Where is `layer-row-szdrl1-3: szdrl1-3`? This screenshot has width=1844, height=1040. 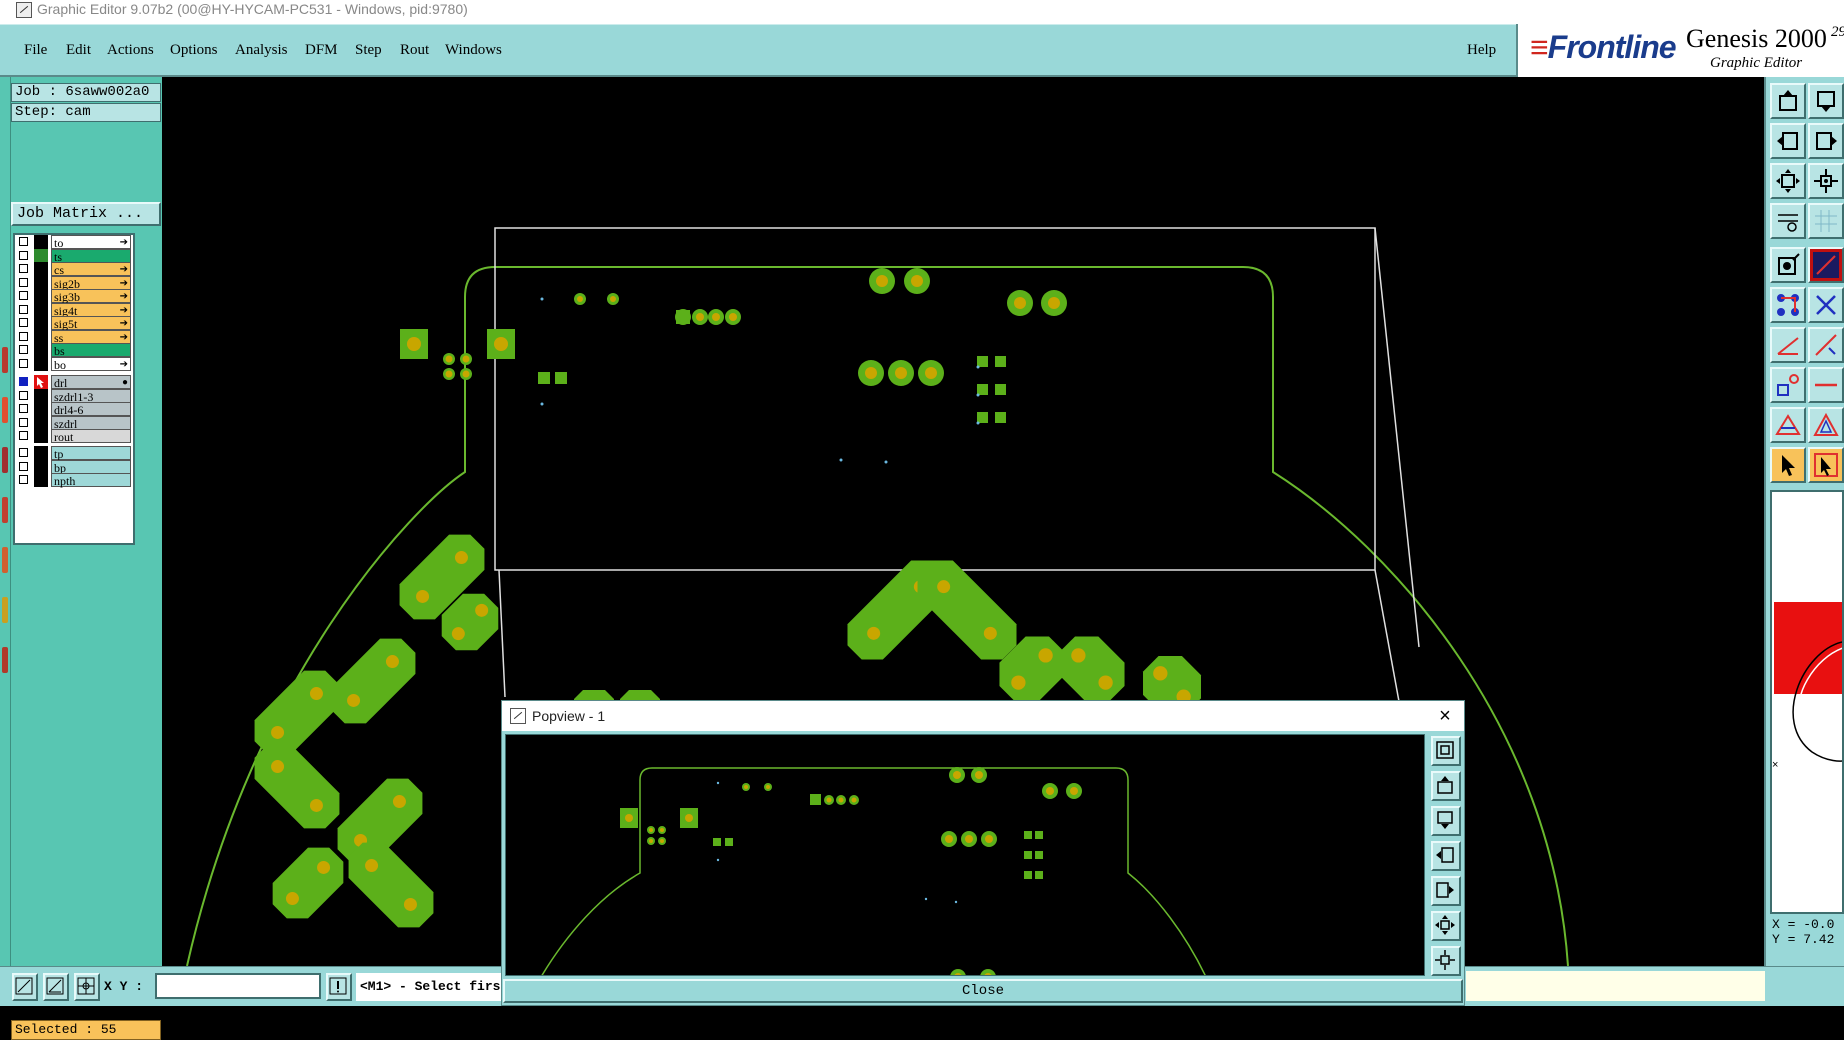 layer-row-szdrl1-3: szdrl1-3 is located at coordinates (74, 396).